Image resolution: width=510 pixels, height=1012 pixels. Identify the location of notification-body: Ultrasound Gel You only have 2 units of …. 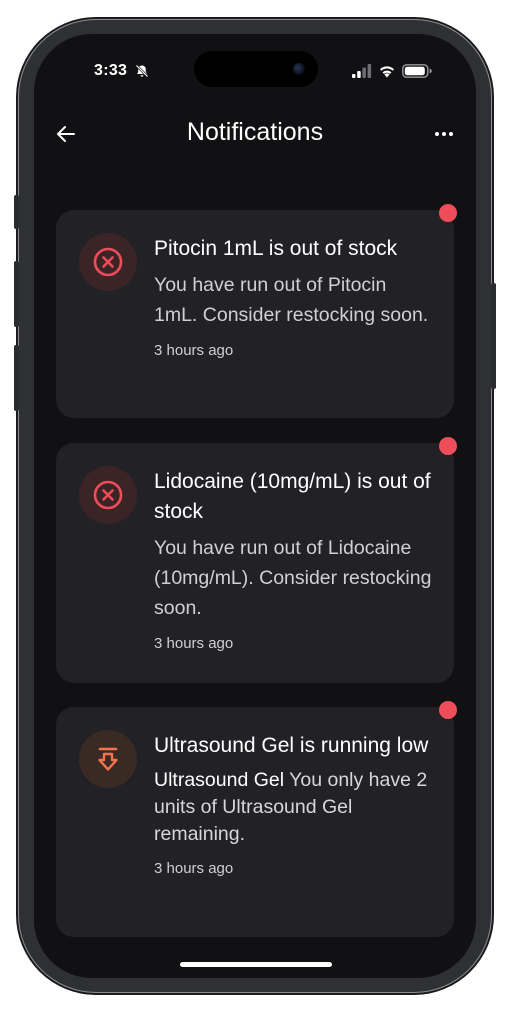
(293, 807).